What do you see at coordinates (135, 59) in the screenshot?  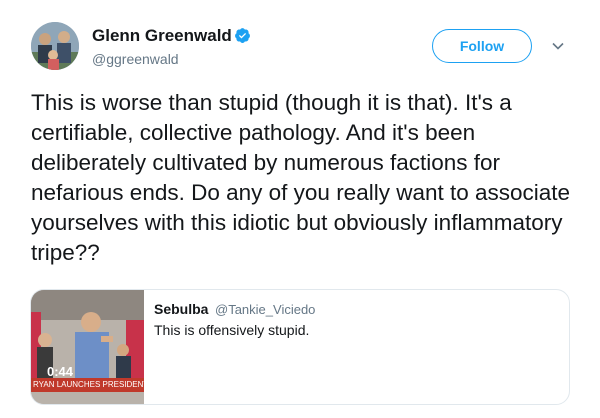 I see `author-handle: @ggreenwald` at bounding box center [135, 59].